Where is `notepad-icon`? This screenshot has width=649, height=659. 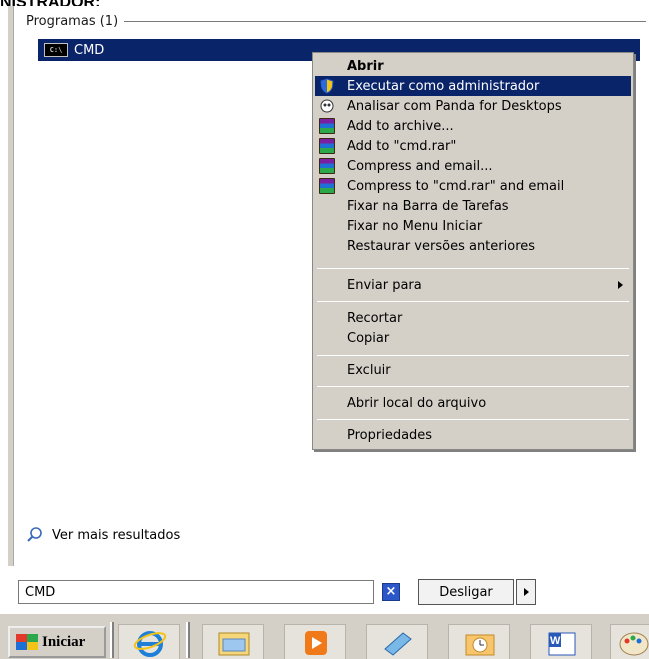 notepad-icon is located at coordinates (398, 644).